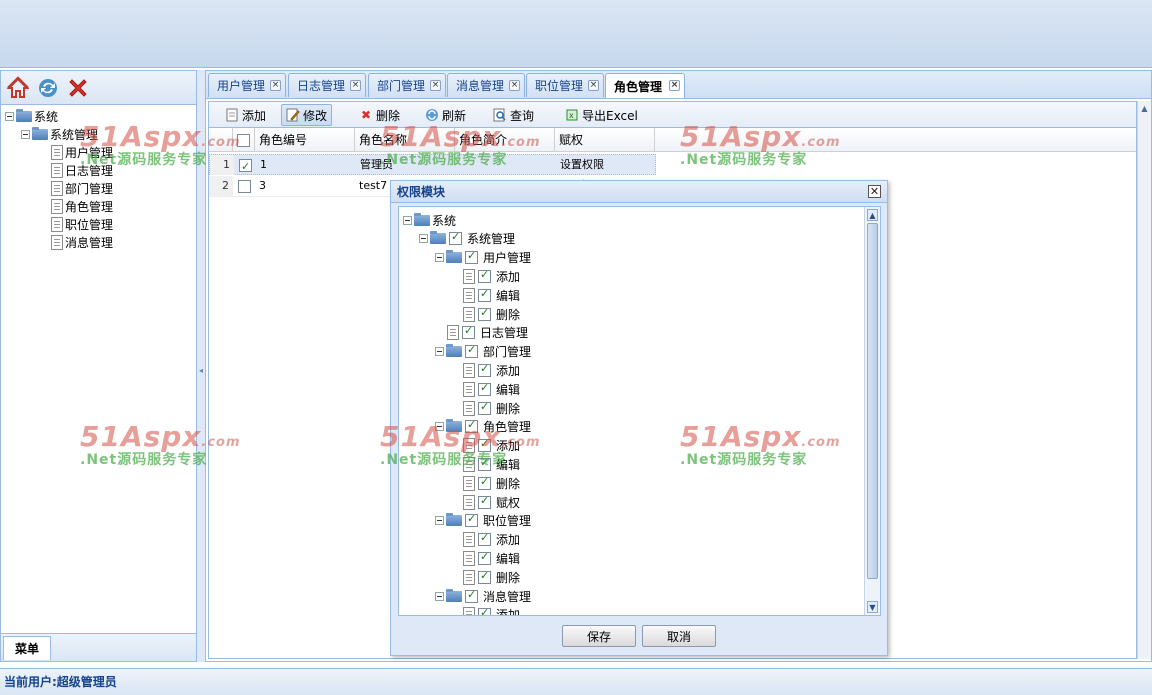  Describe the element at coordinates (639, 192) in the screenshot. I see `dialog-title-bar: 权限模块 ✕` at that location.